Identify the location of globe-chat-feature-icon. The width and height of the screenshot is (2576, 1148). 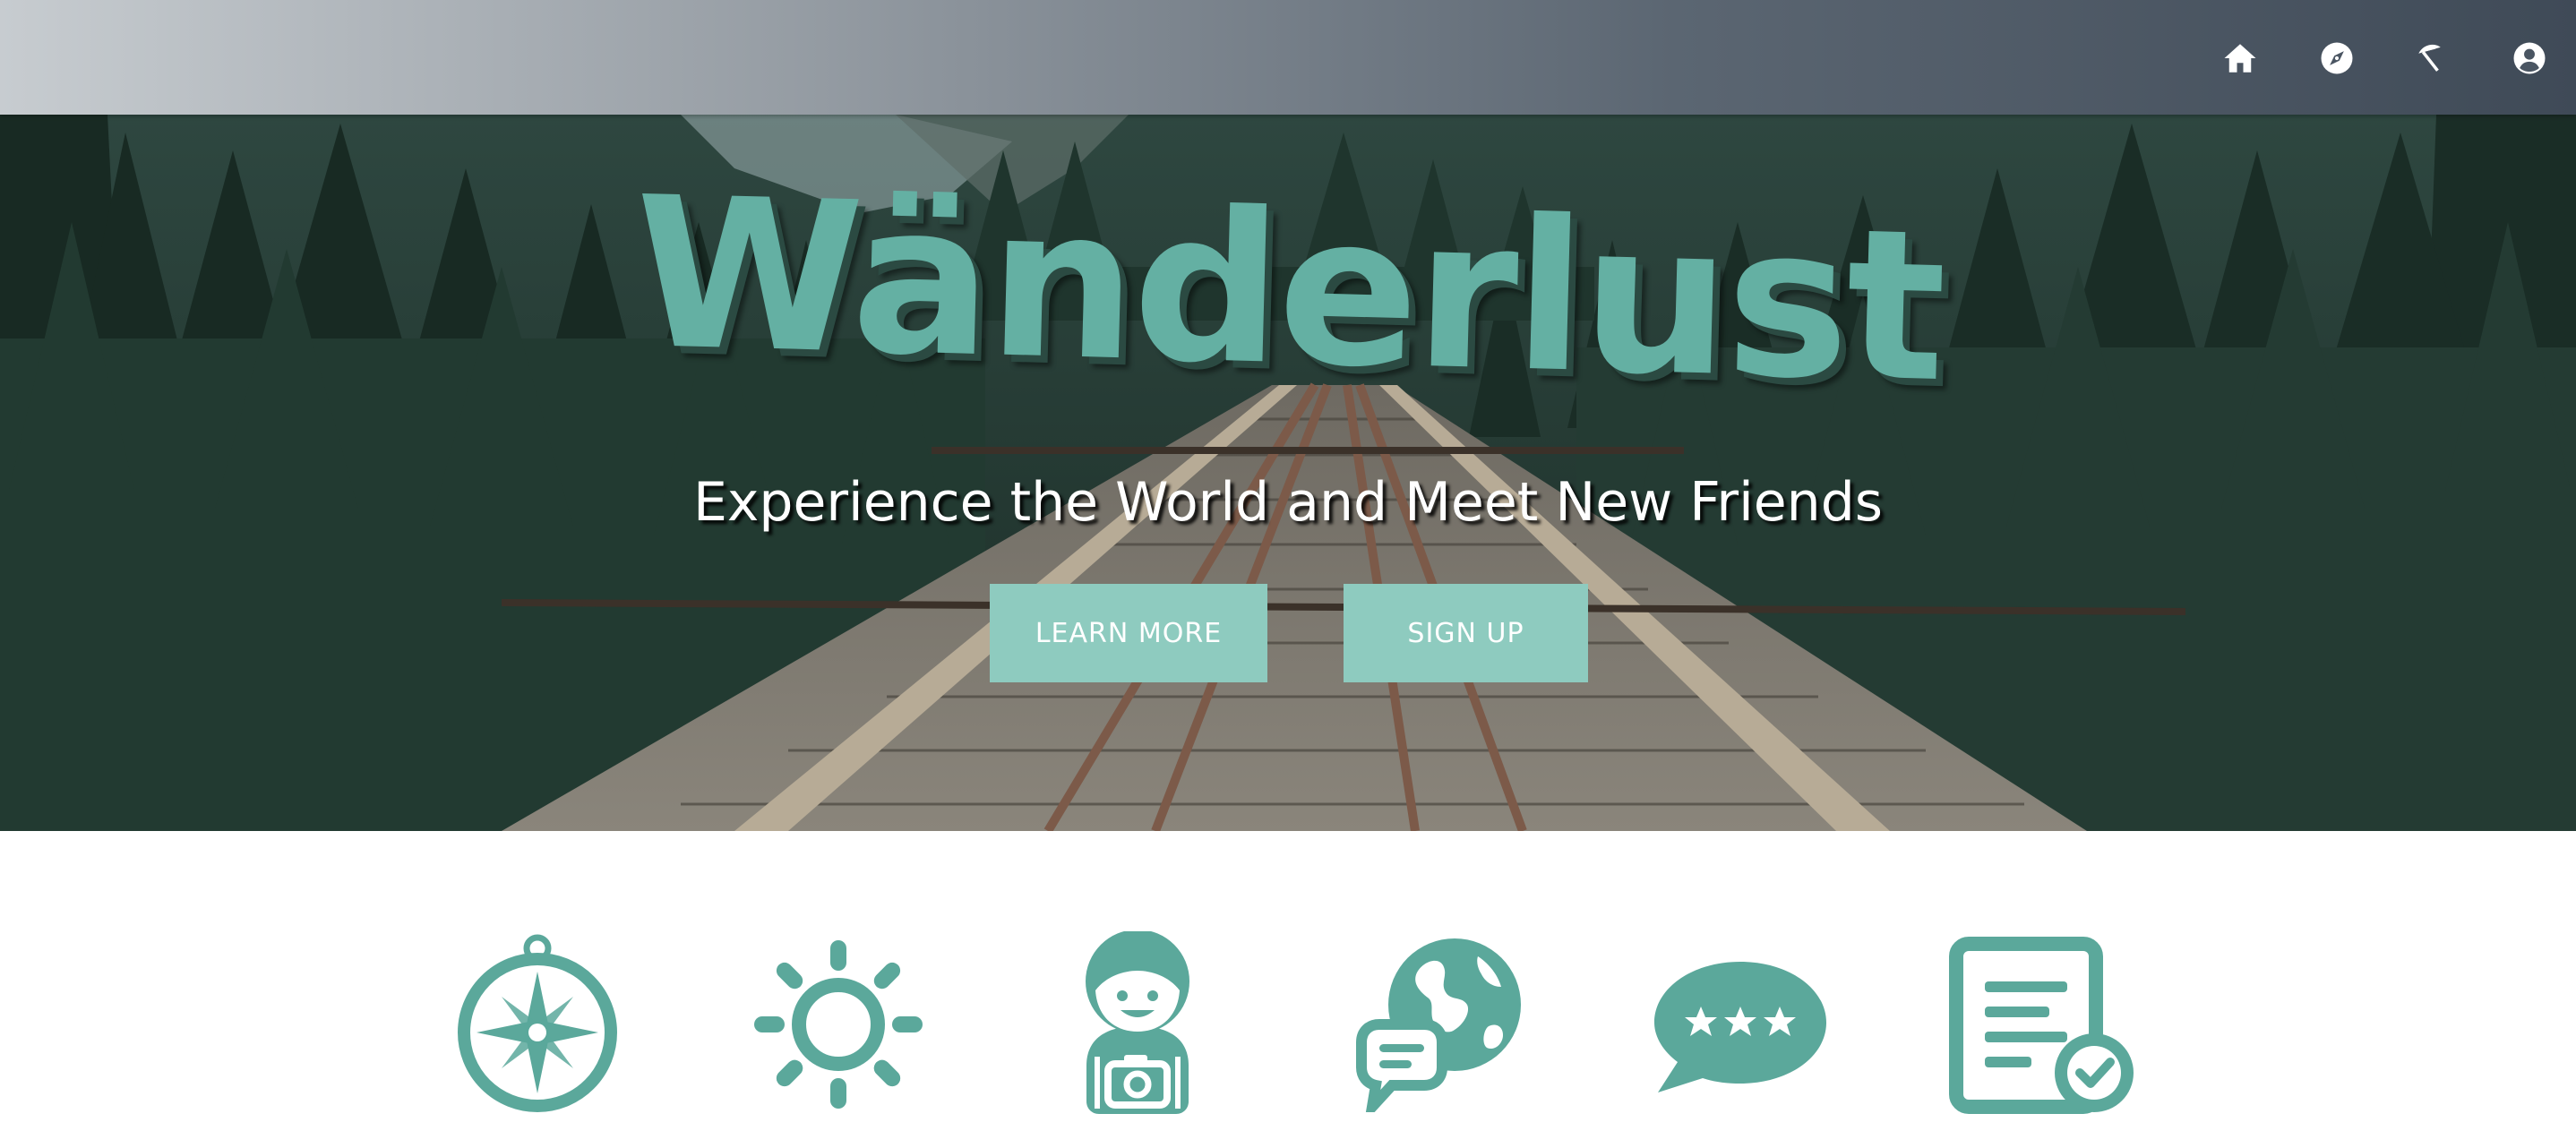
(1440, 1024).